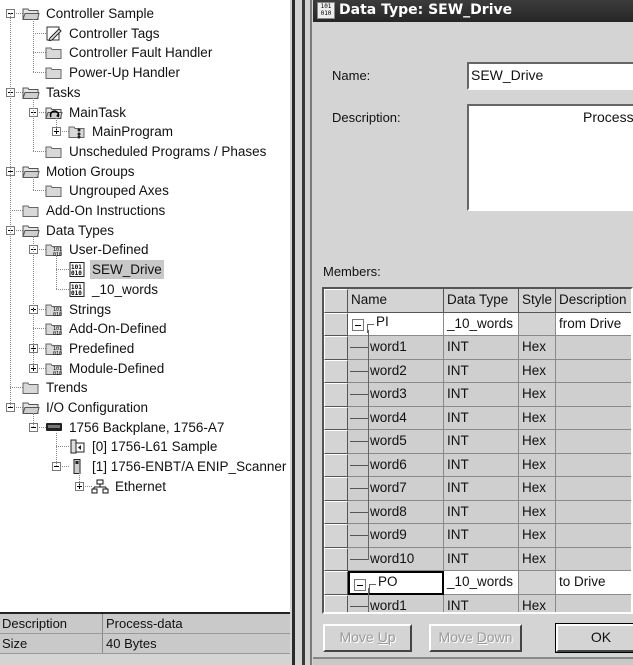 This screenshot has height=665, width=633. I want to click on tree-item-power-up-handler: Power-Up Handler, so click(145, 72).